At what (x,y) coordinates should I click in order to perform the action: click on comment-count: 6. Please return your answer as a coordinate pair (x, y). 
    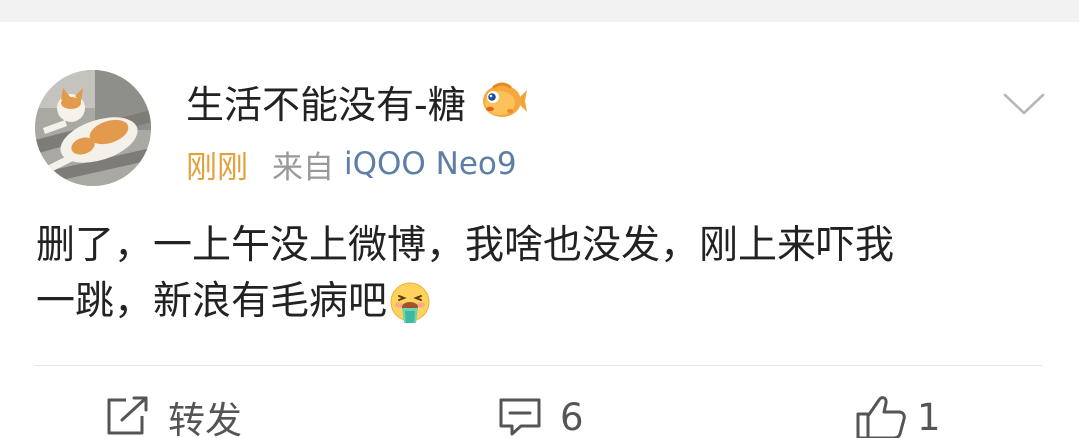
    Looking at the image, I should click on (572, 416).